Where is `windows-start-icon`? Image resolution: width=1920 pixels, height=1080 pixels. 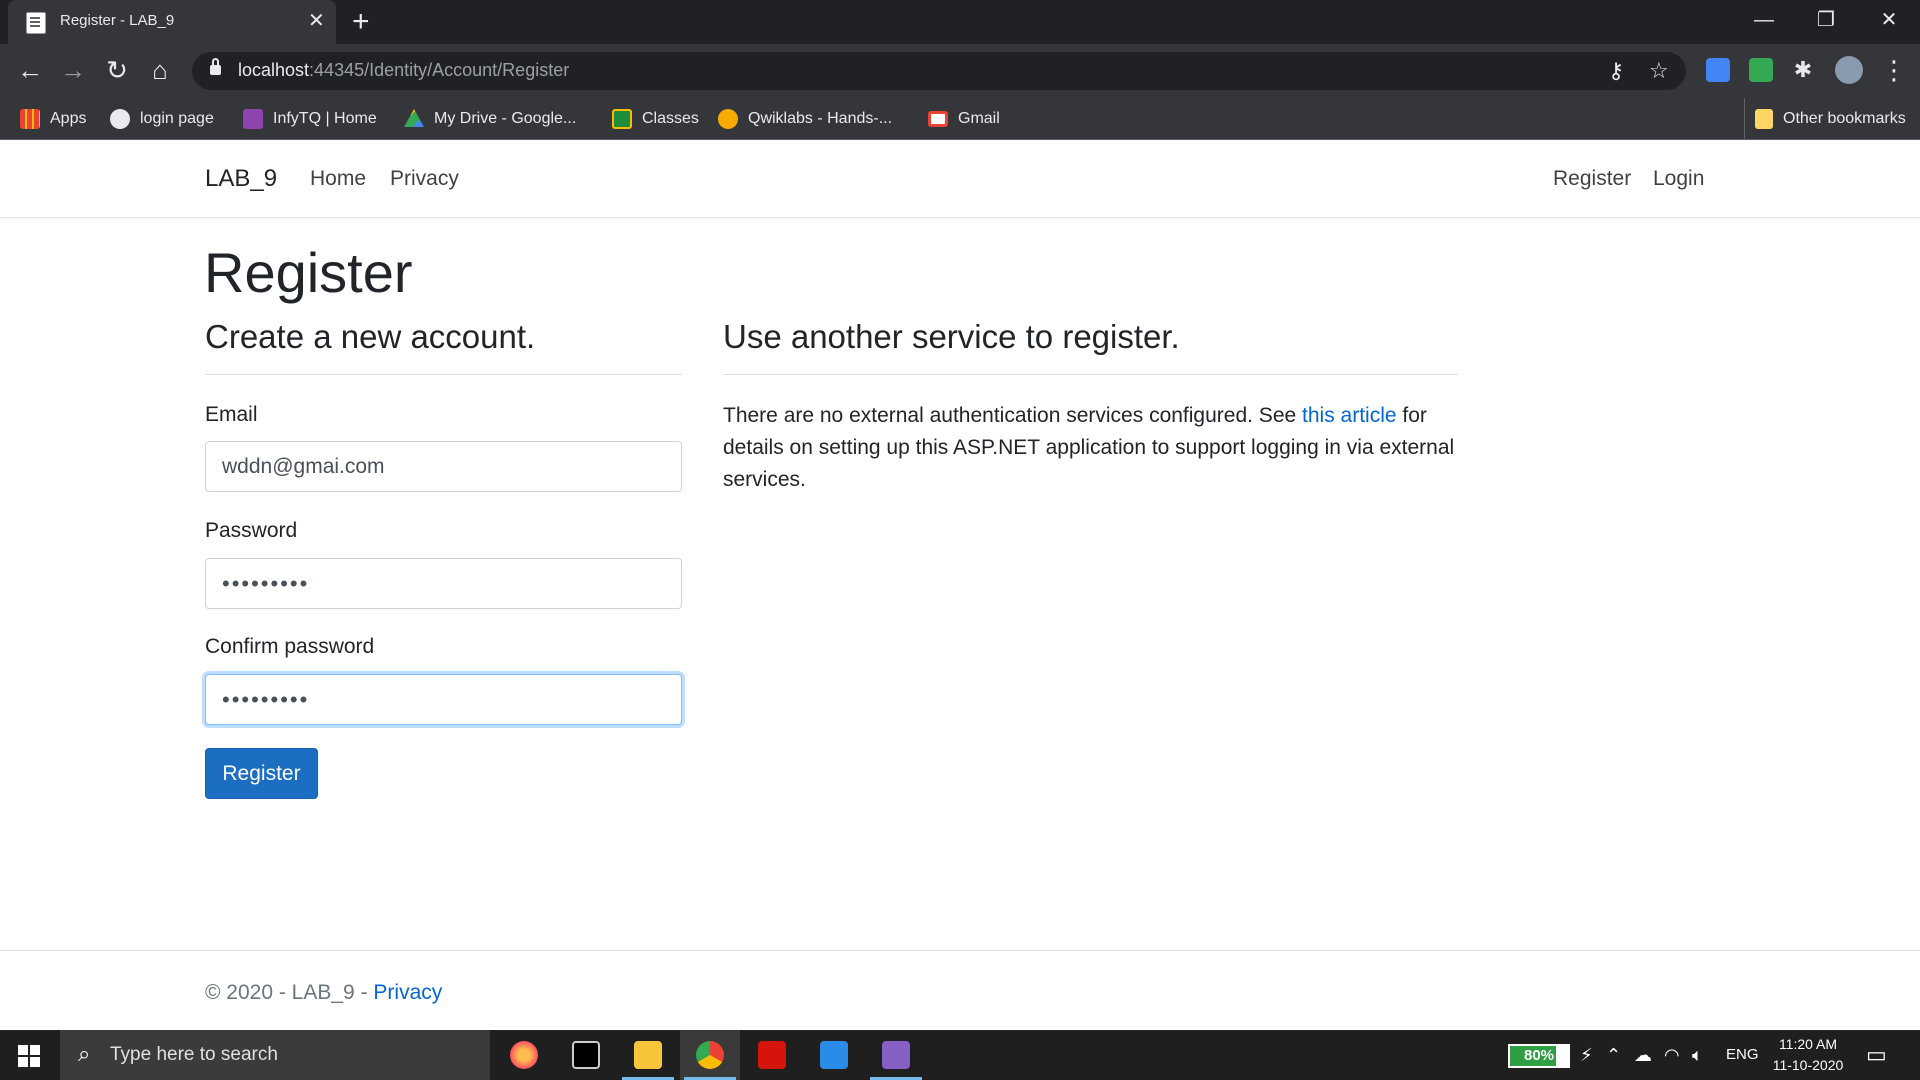 windows-start-icon is located at coordinates (29, 1056).